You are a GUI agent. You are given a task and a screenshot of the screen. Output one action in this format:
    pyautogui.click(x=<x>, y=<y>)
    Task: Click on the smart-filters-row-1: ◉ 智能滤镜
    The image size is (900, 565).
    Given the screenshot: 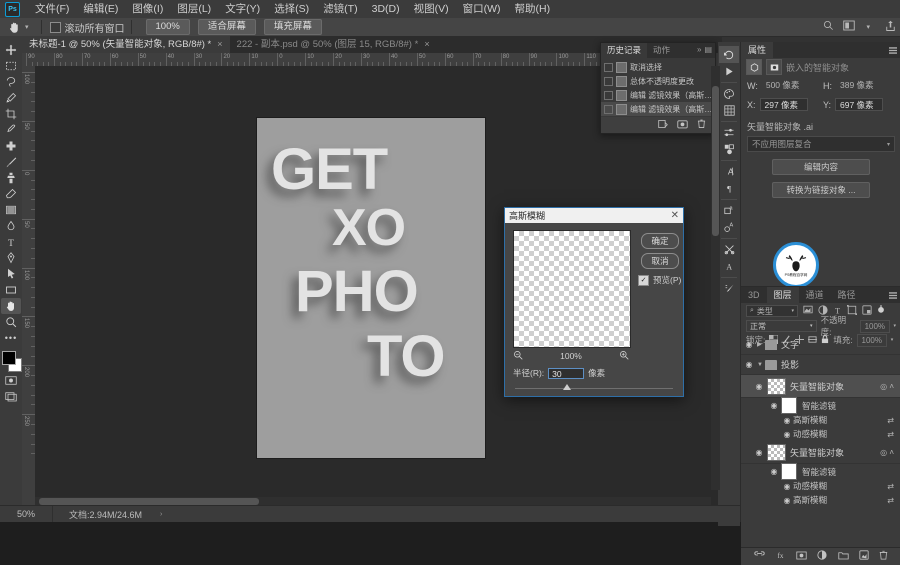 What is the action you would take?
    pyautogui.click(x=820, y=405)
    